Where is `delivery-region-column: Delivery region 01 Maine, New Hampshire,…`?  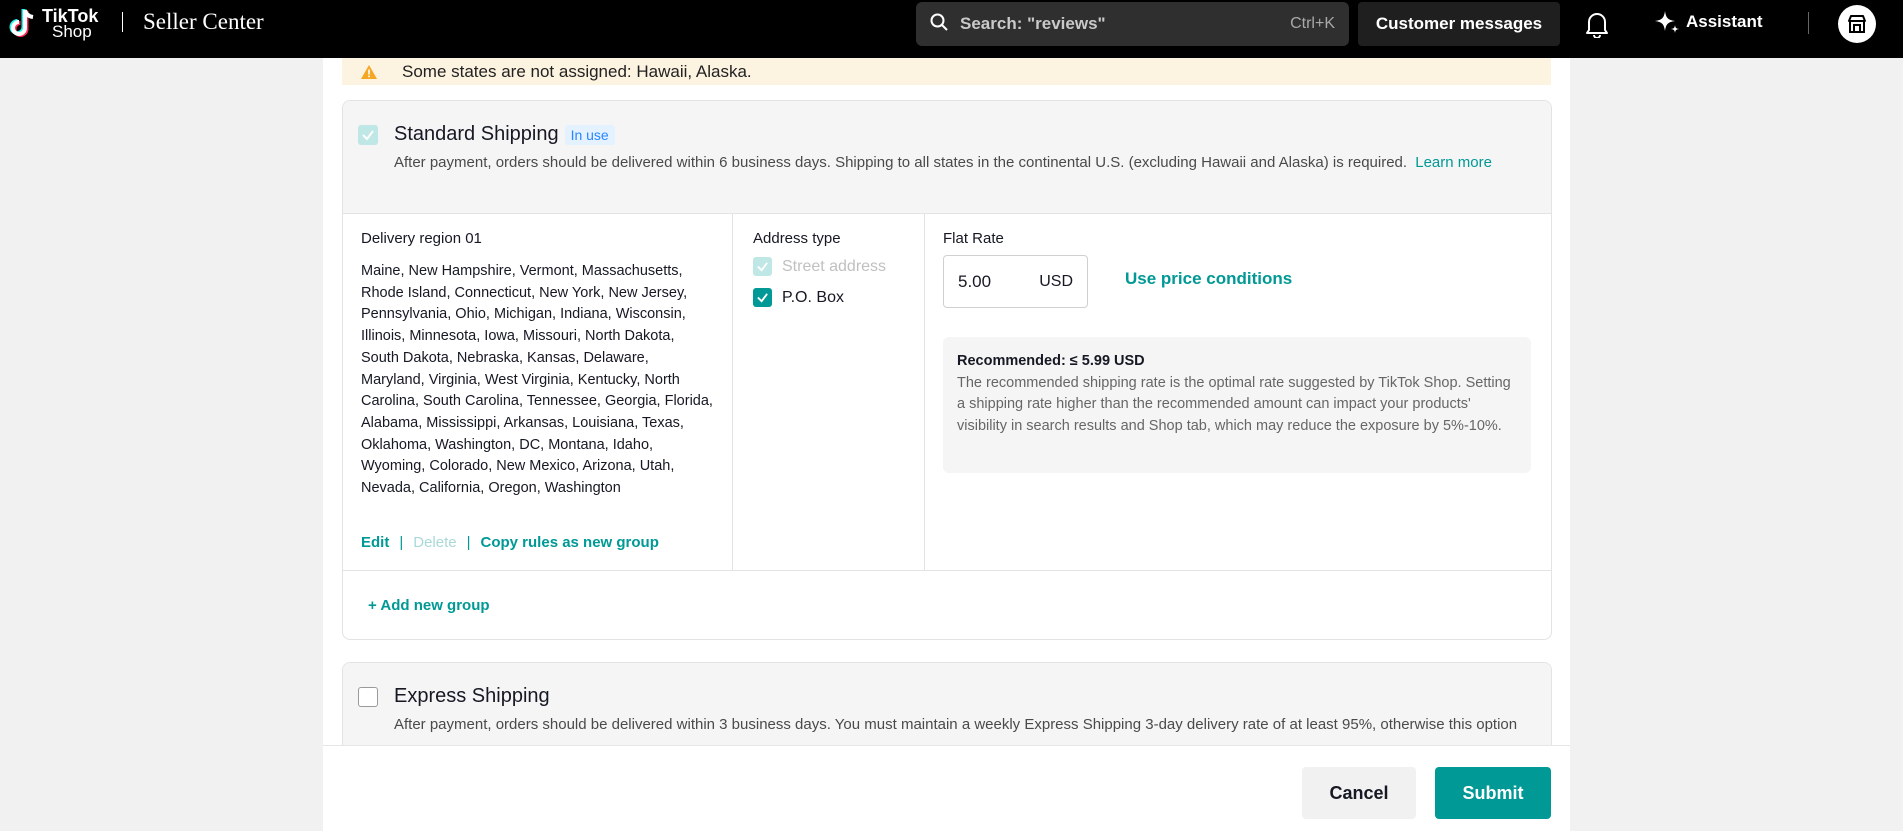
delivery-region-column: Delivery region 01 Maine, New Hampshire,… is located at coordinates (538, 392).